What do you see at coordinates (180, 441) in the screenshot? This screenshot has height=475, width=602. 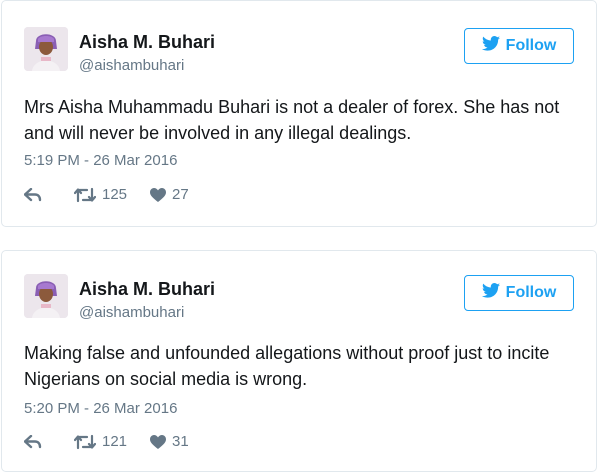 I see `like-count: 31` at bounding box center [180, 441].